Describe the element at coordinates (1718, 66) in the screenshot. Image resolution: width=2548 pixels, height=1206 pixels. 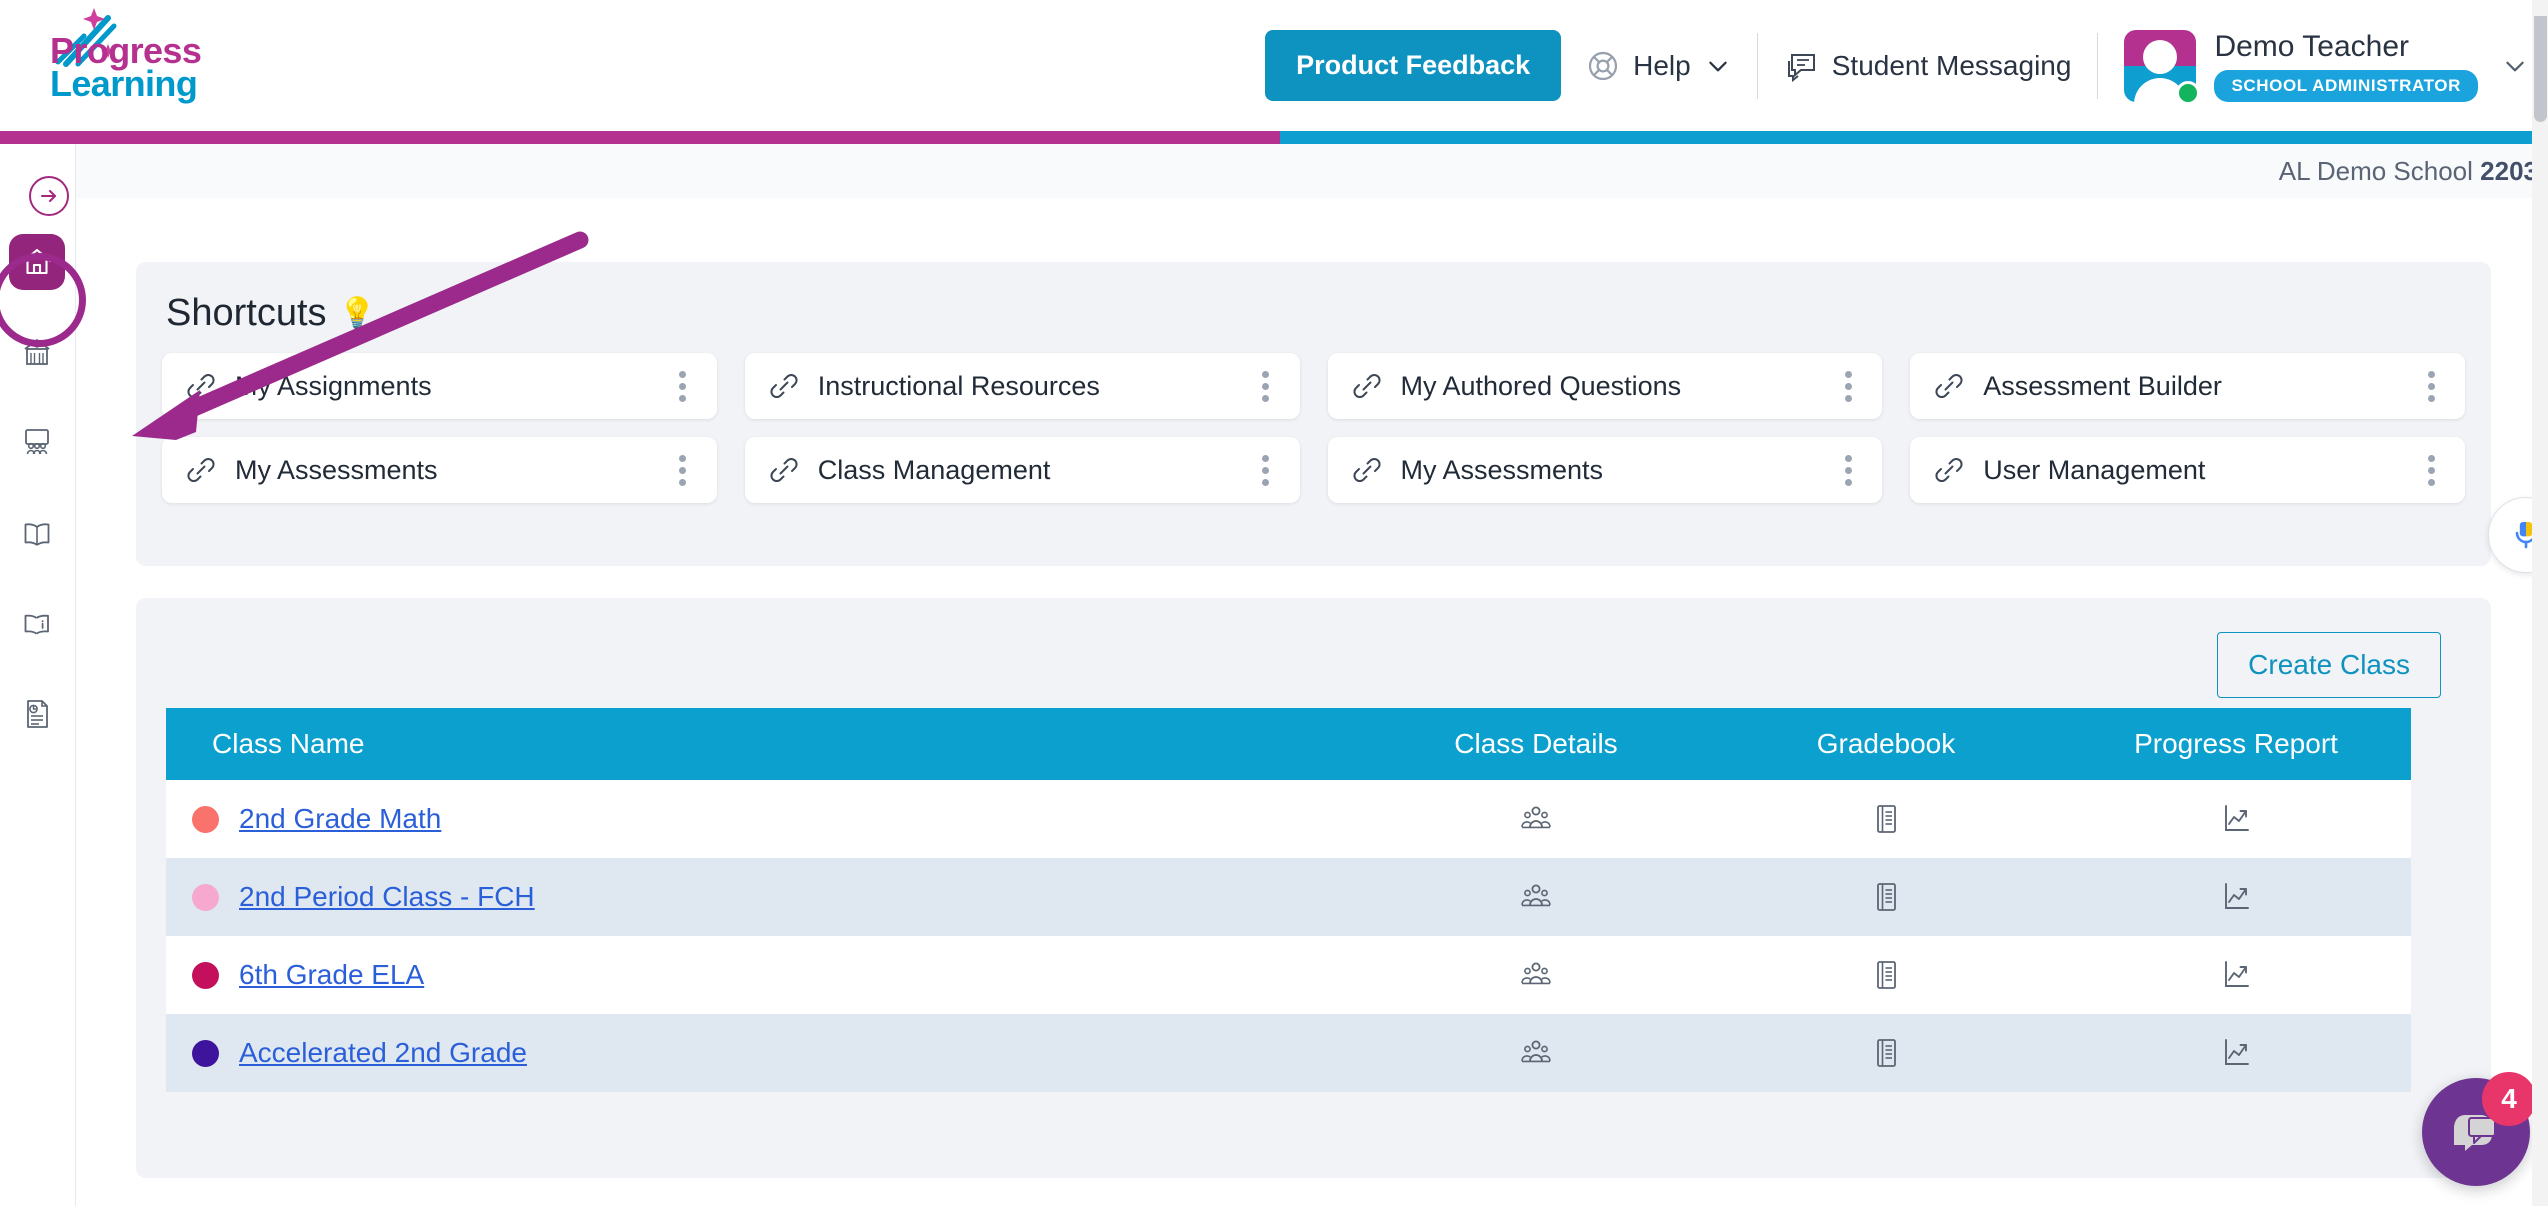
I see `chevron-down-icon` at that location.